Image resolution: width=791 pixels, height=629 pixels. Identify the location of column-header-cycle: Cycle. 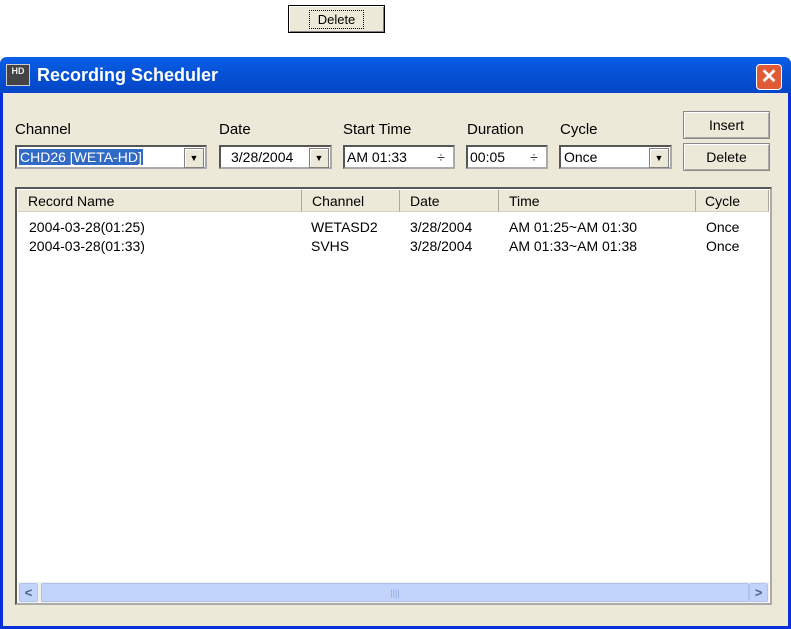
(732, 201).